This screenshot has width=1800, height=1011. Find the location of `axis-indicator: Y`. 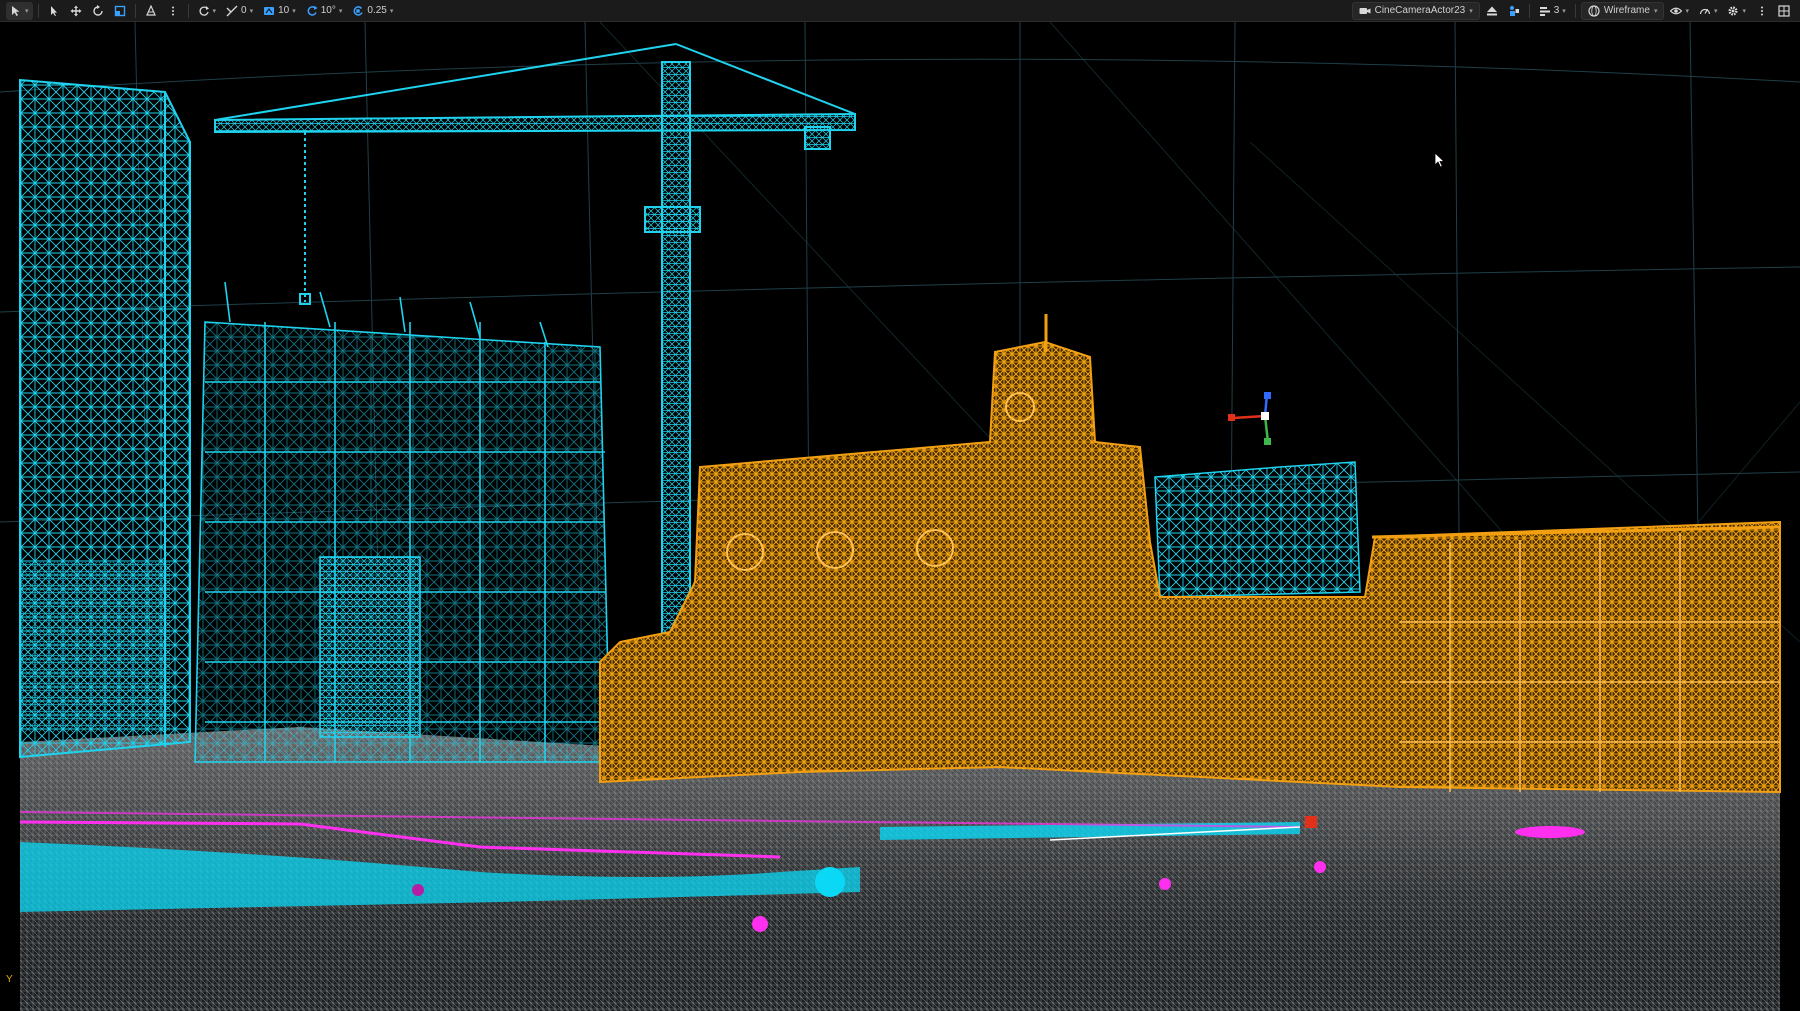

axis-indicator: Y is located at coordinates (9, 979).